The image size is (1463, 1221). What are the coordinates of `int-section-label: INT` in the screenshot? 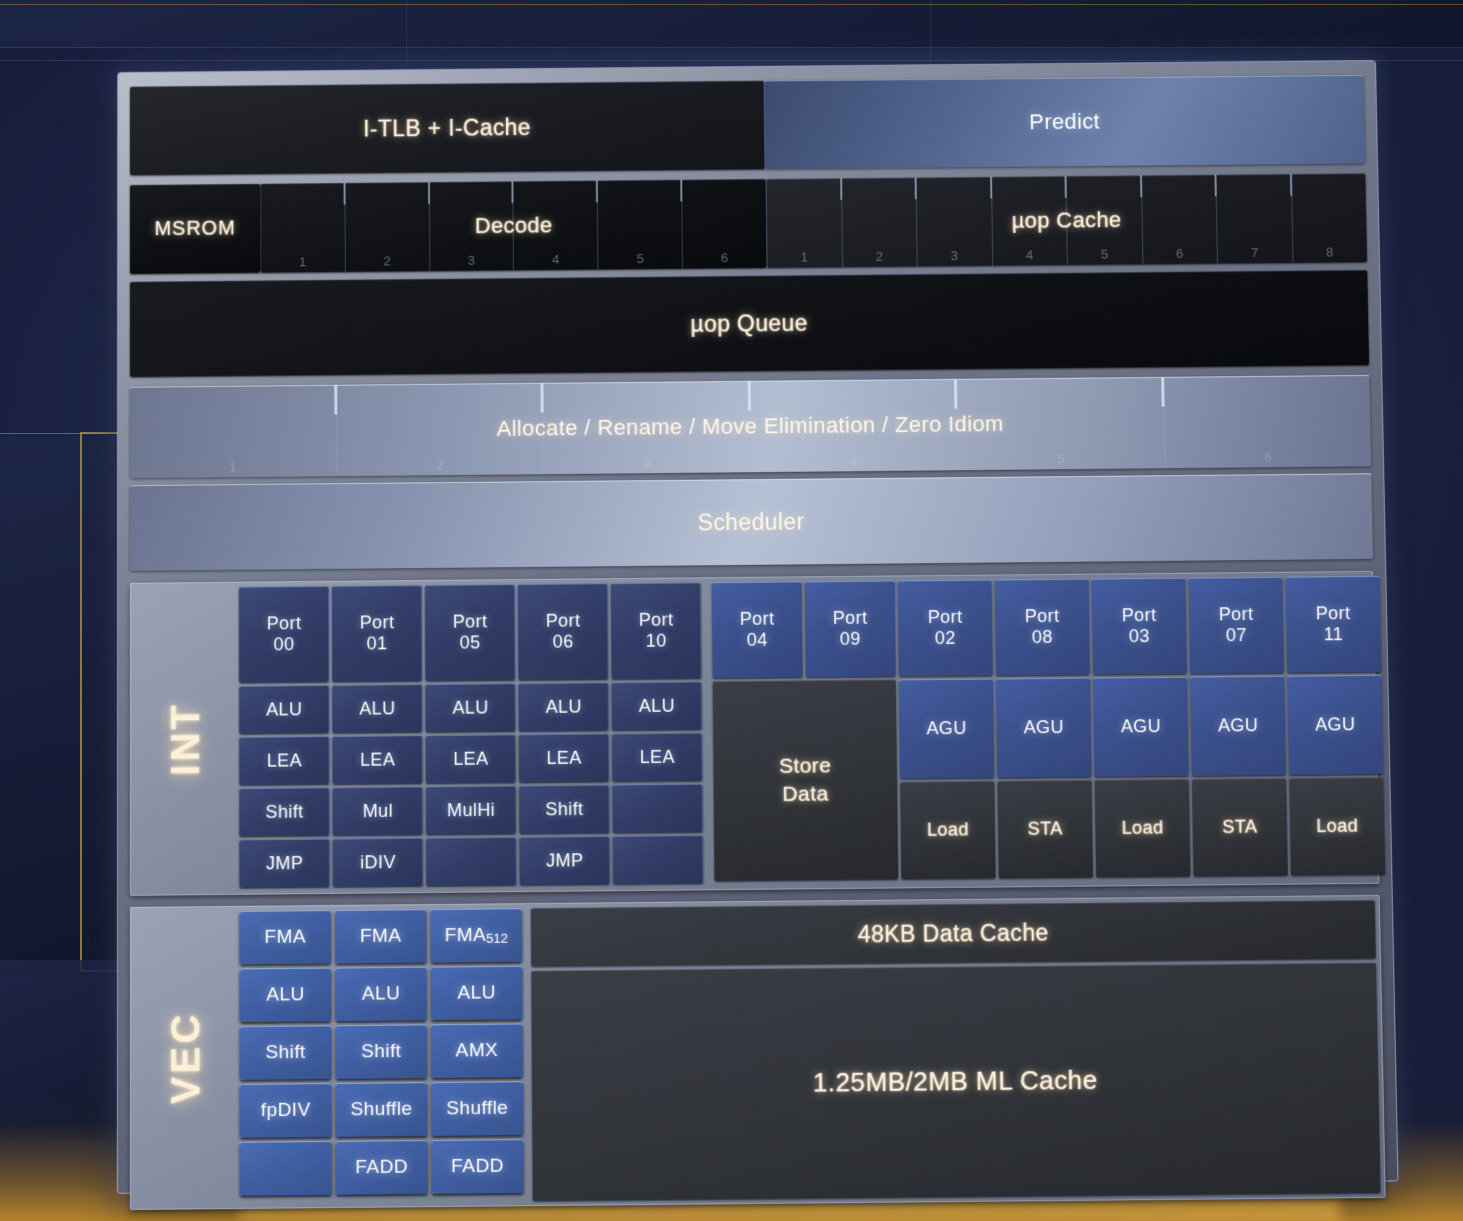 It's located at (187, 739).